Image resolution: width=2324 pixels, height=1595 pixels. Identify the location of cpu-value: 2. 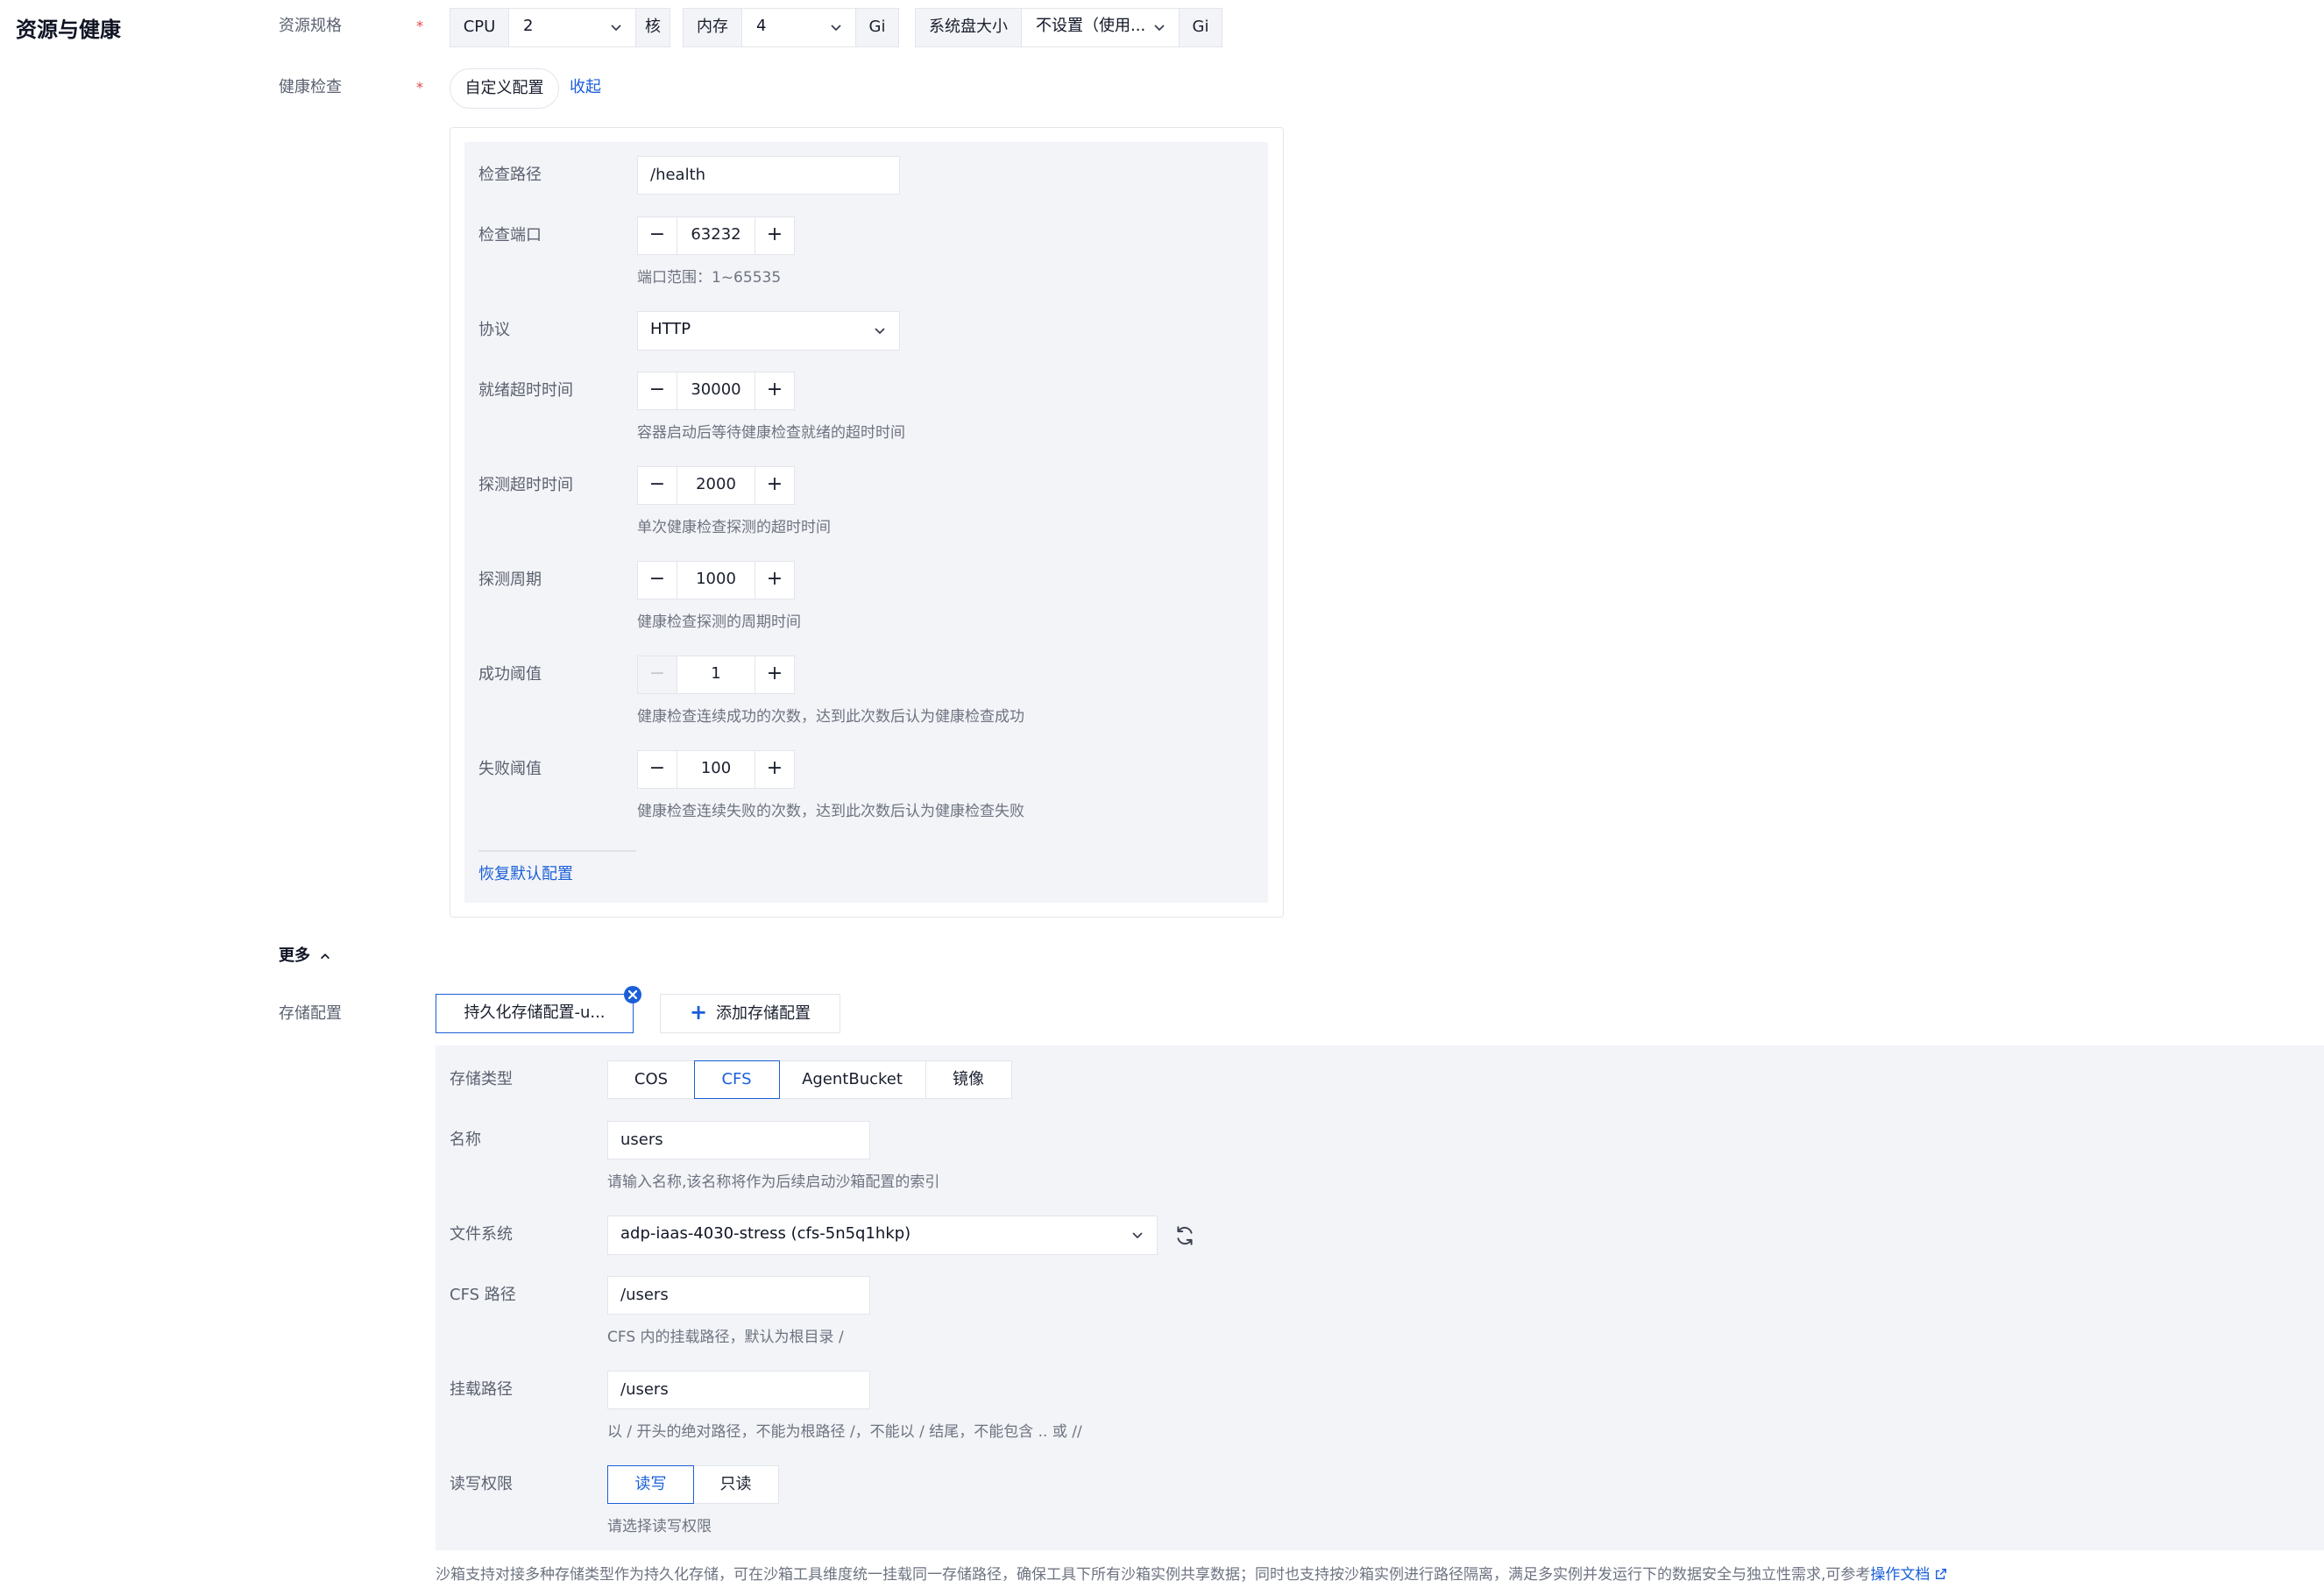
(528, 26).